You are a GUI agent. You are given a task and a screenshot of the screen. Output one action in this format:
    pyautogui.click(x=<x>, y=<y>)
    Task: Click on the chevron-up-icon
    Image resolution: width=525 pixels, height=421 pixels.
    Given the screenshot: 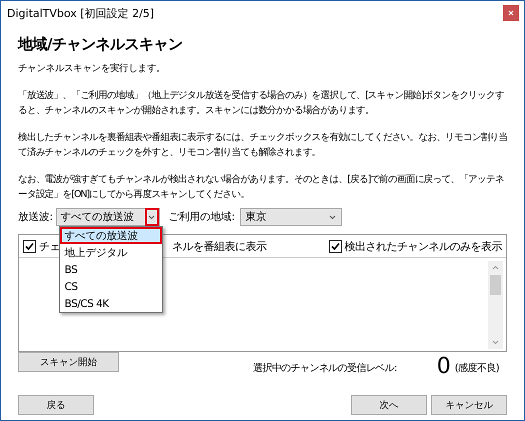 What is the action you would take?
    pyautogui.click(x=495, y=267)
    